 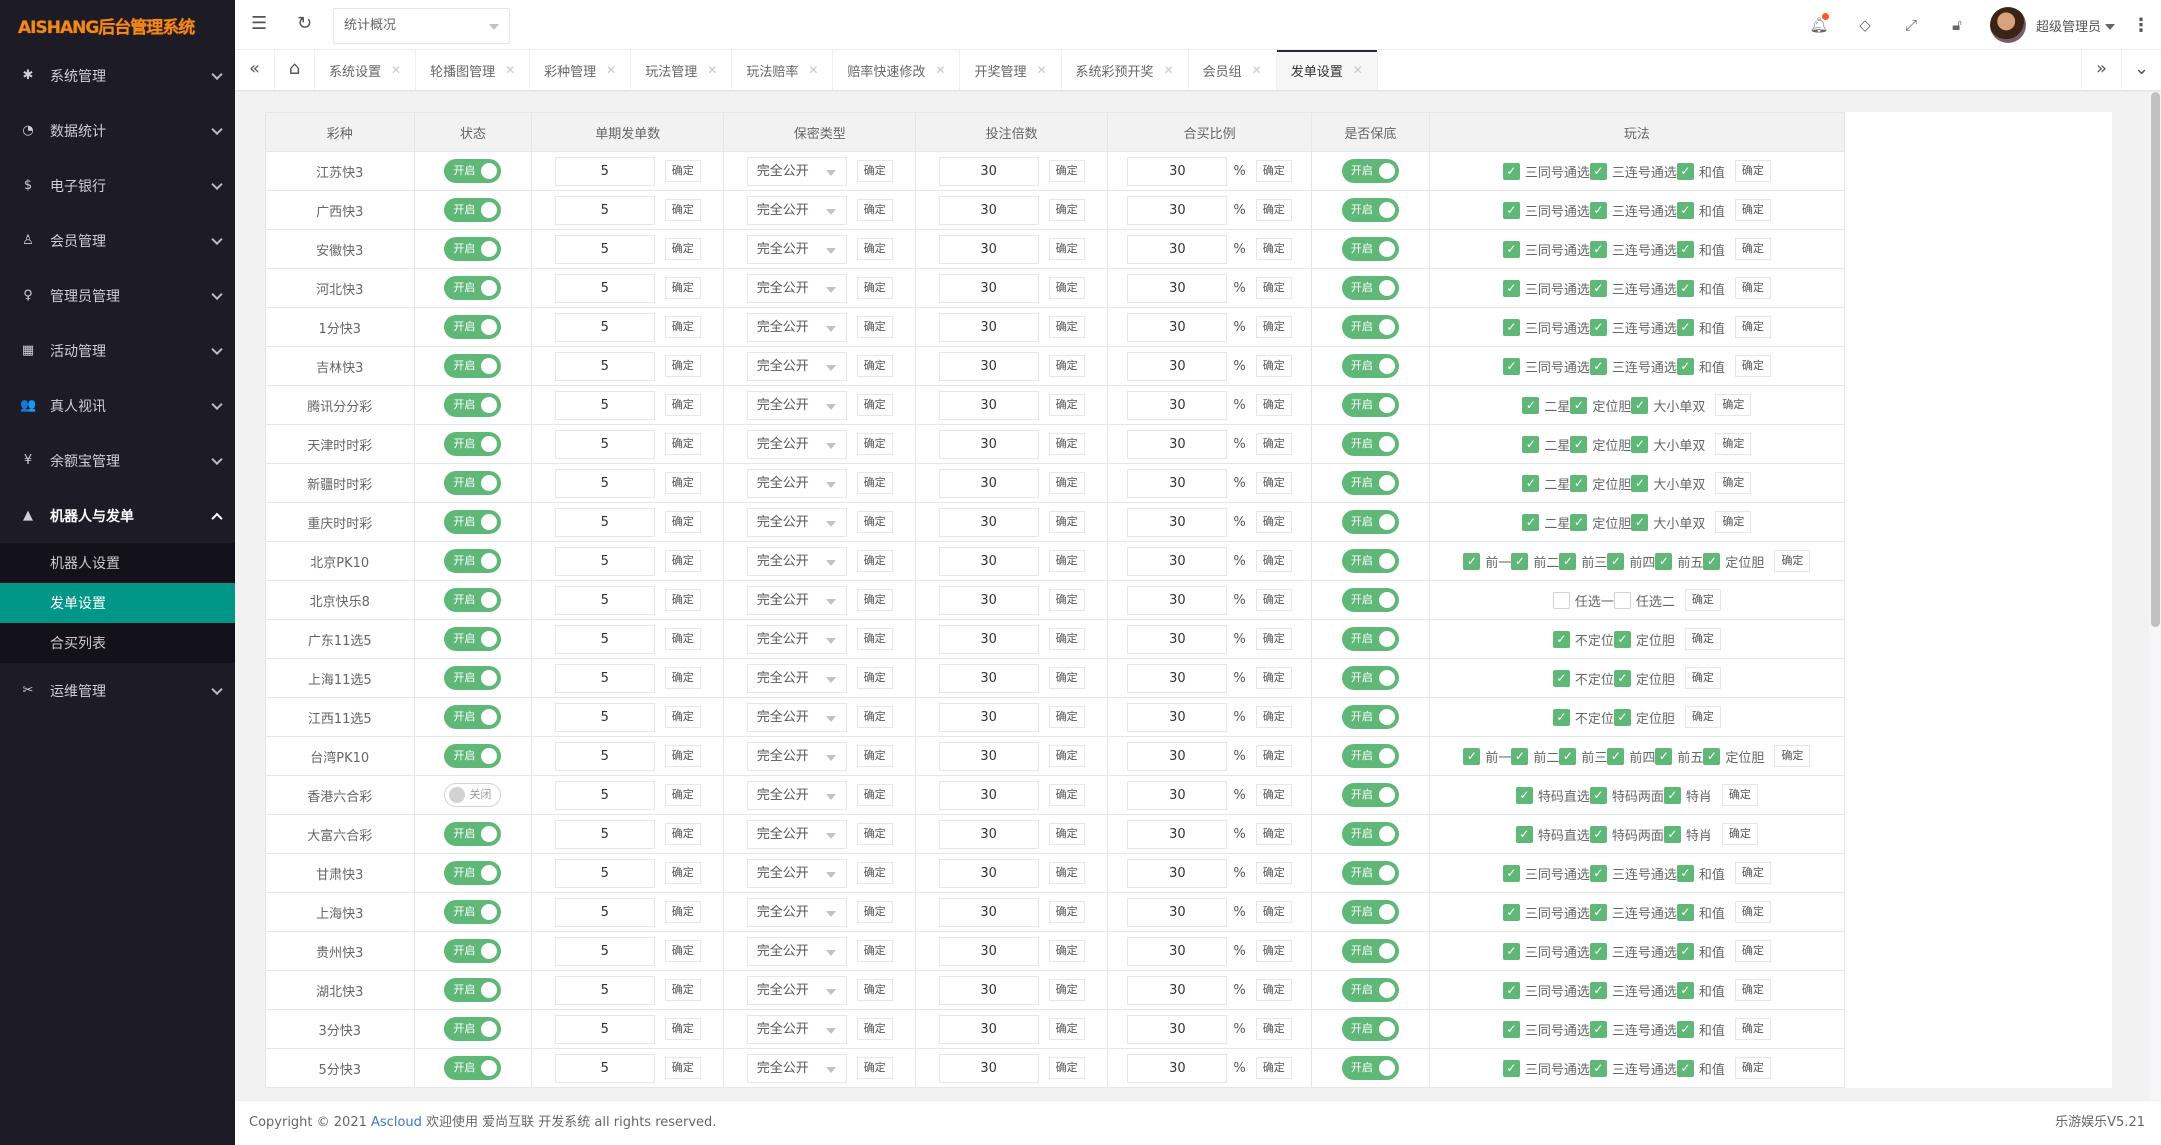 I want to click on ascloud-link: Ascloud, so click(x=396, y=1122).